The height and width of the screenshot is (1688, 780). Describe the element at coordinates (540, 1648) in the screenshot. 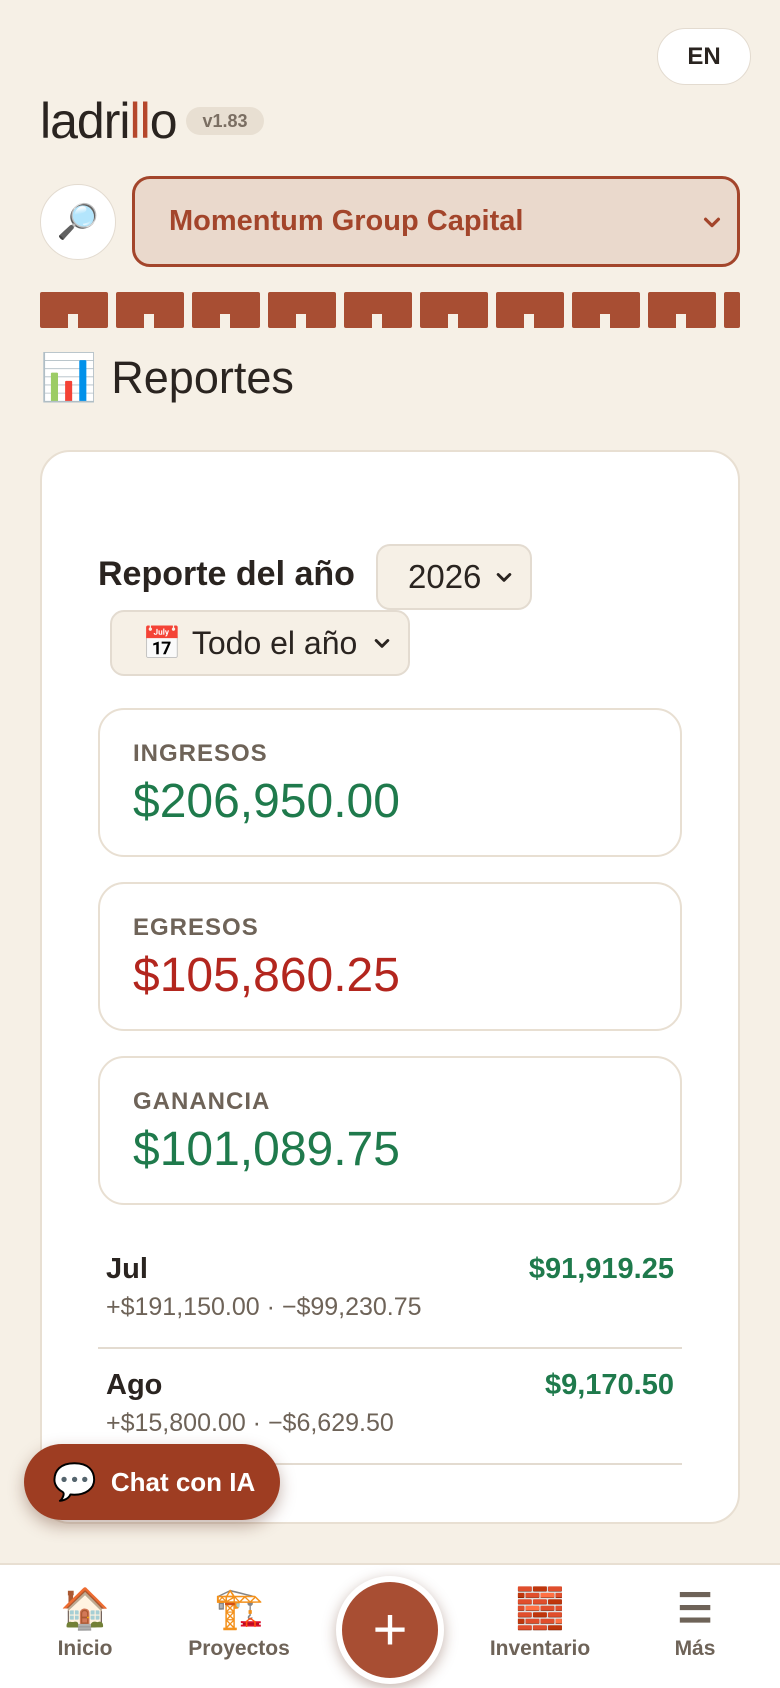

I see `nav-label: Inventario` at that location.